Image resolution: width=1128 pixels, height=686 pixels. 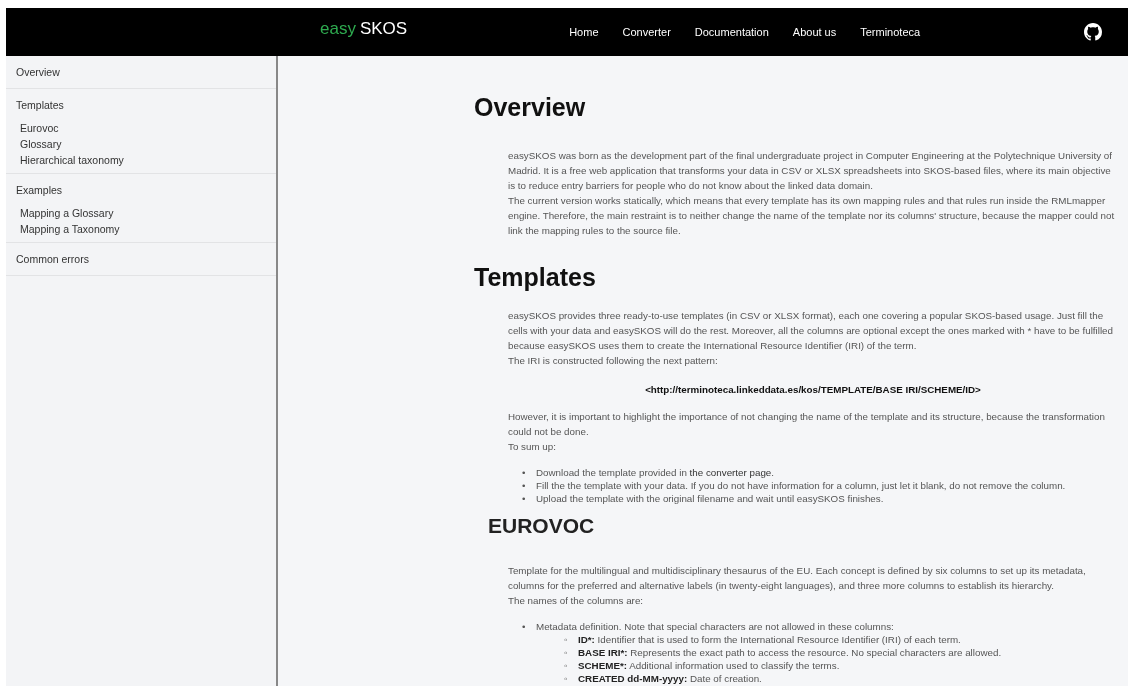 I want to click on section-title: Overview, so click(x=530, y=107).